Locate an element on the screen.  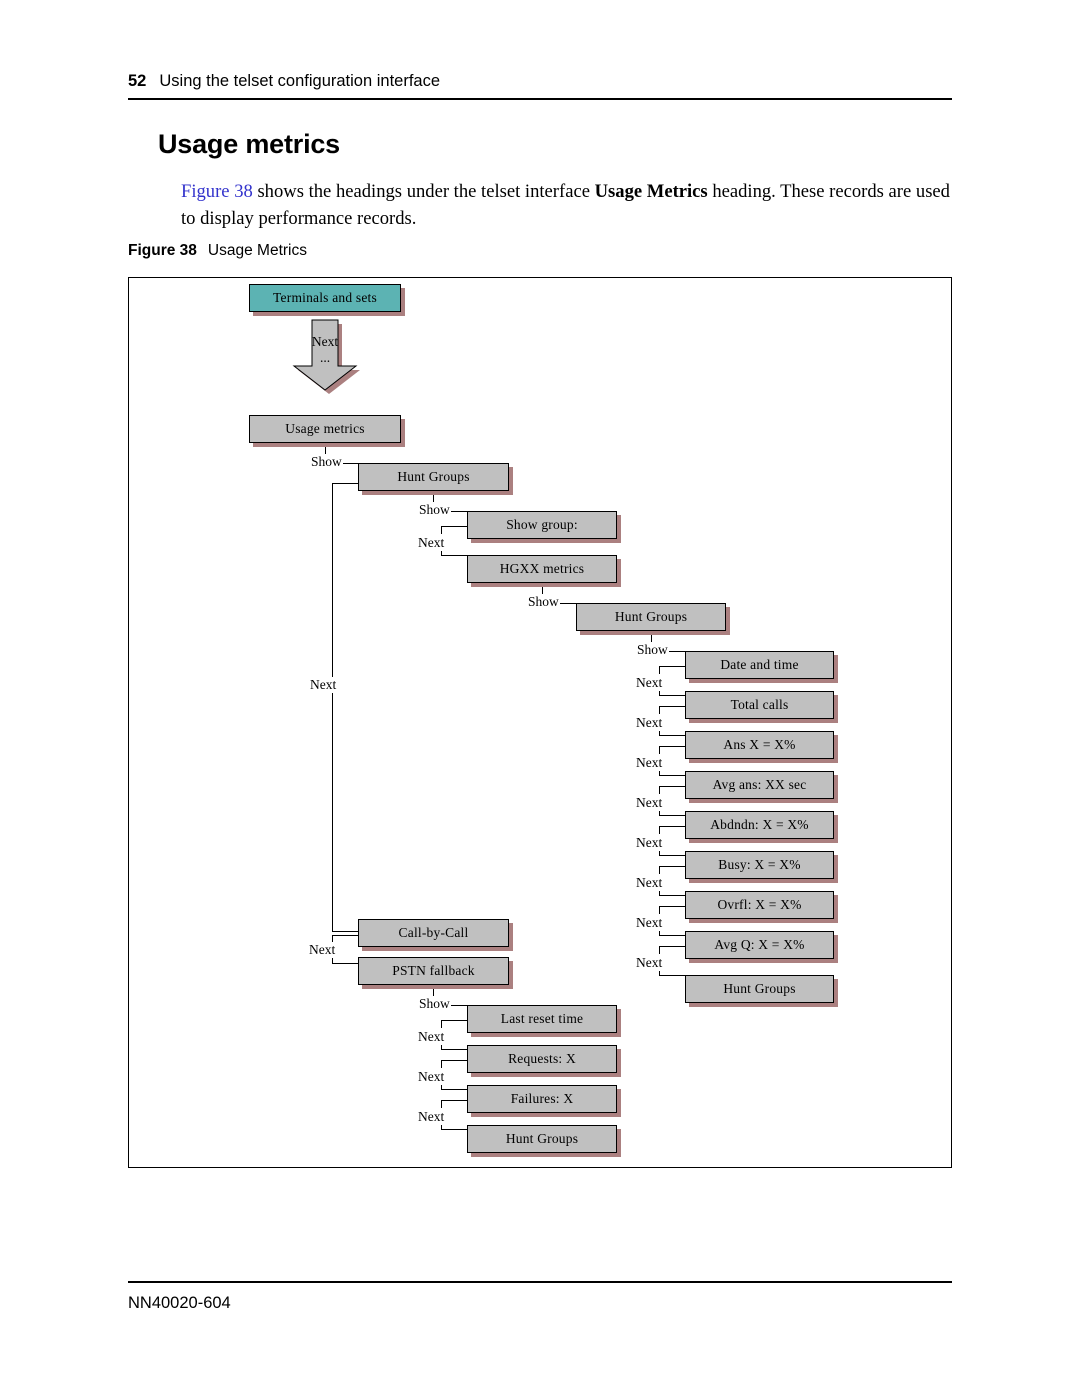
edge-label-next-4: Next is located at coordinates (649, 723).